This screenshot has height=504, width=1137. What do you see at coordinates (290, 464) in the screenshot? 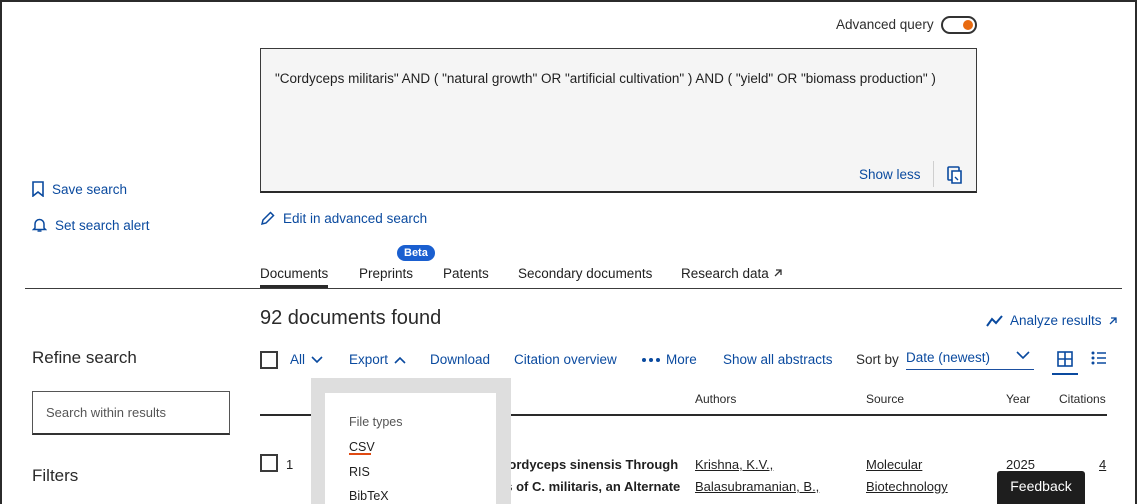
I see `row-number: 1` at bounding box center [290, 464].